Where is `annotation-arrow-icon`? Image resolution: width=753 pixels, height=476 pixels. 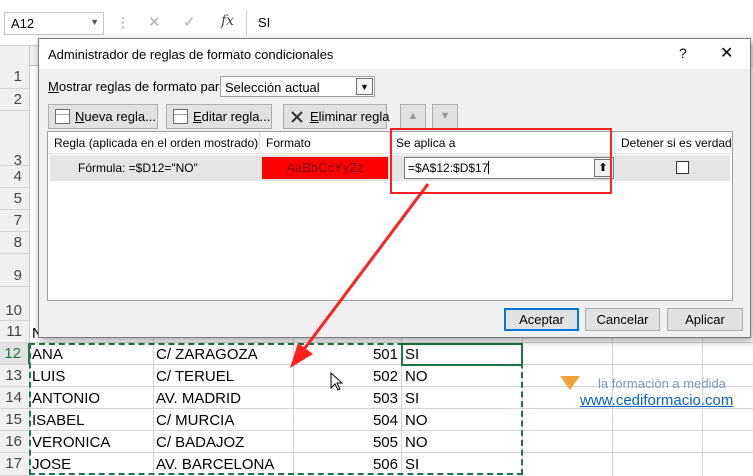 annotation-arrow-icon is located at coordinates (360, 275).